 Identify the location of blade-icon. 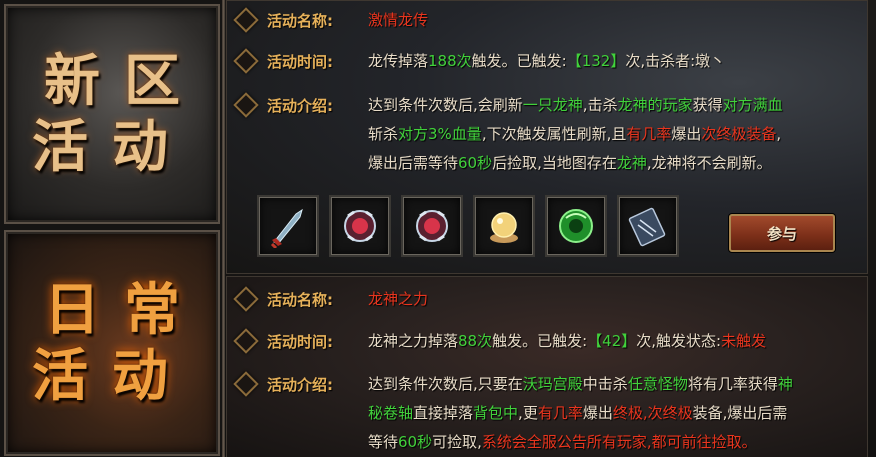
(286, 228).